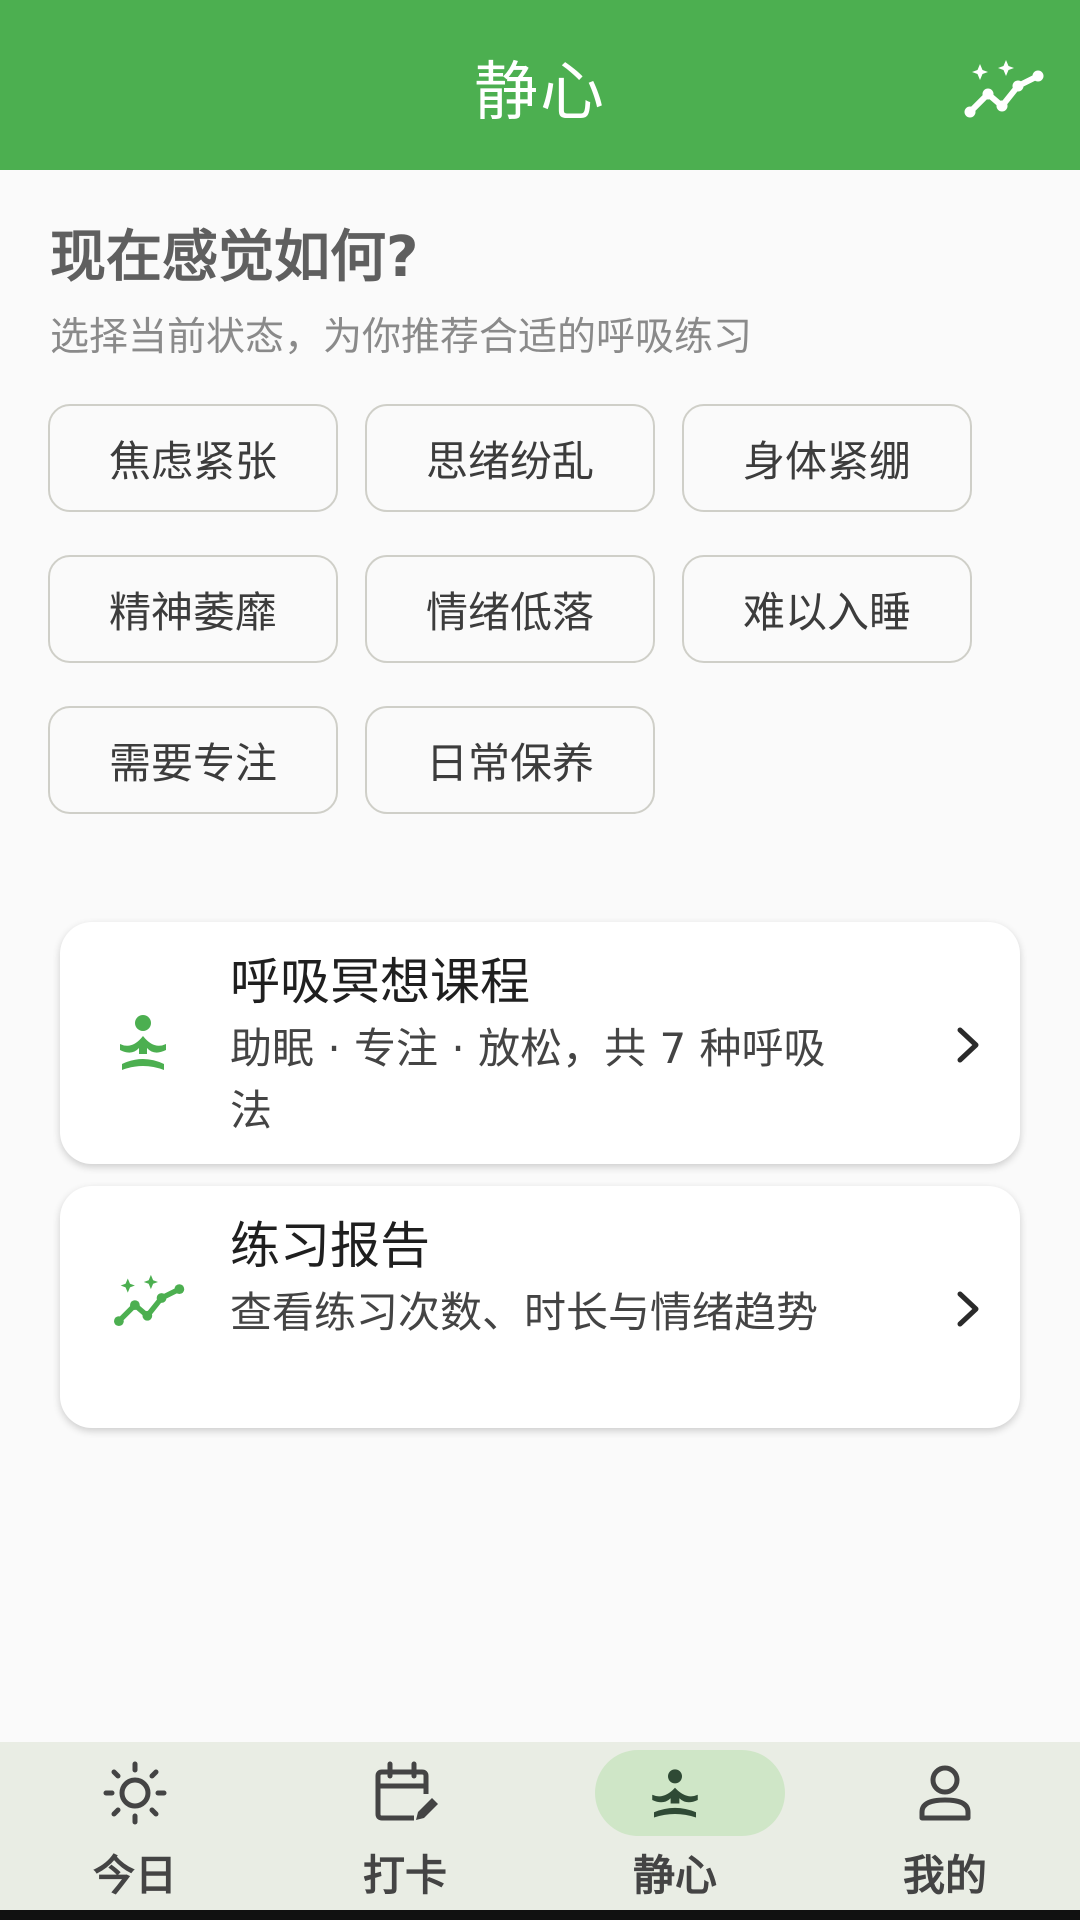 This screenshot has height=1920, width=1080. I want to click on mood-chip-daily-care: 日常保养, so click(510, 760).